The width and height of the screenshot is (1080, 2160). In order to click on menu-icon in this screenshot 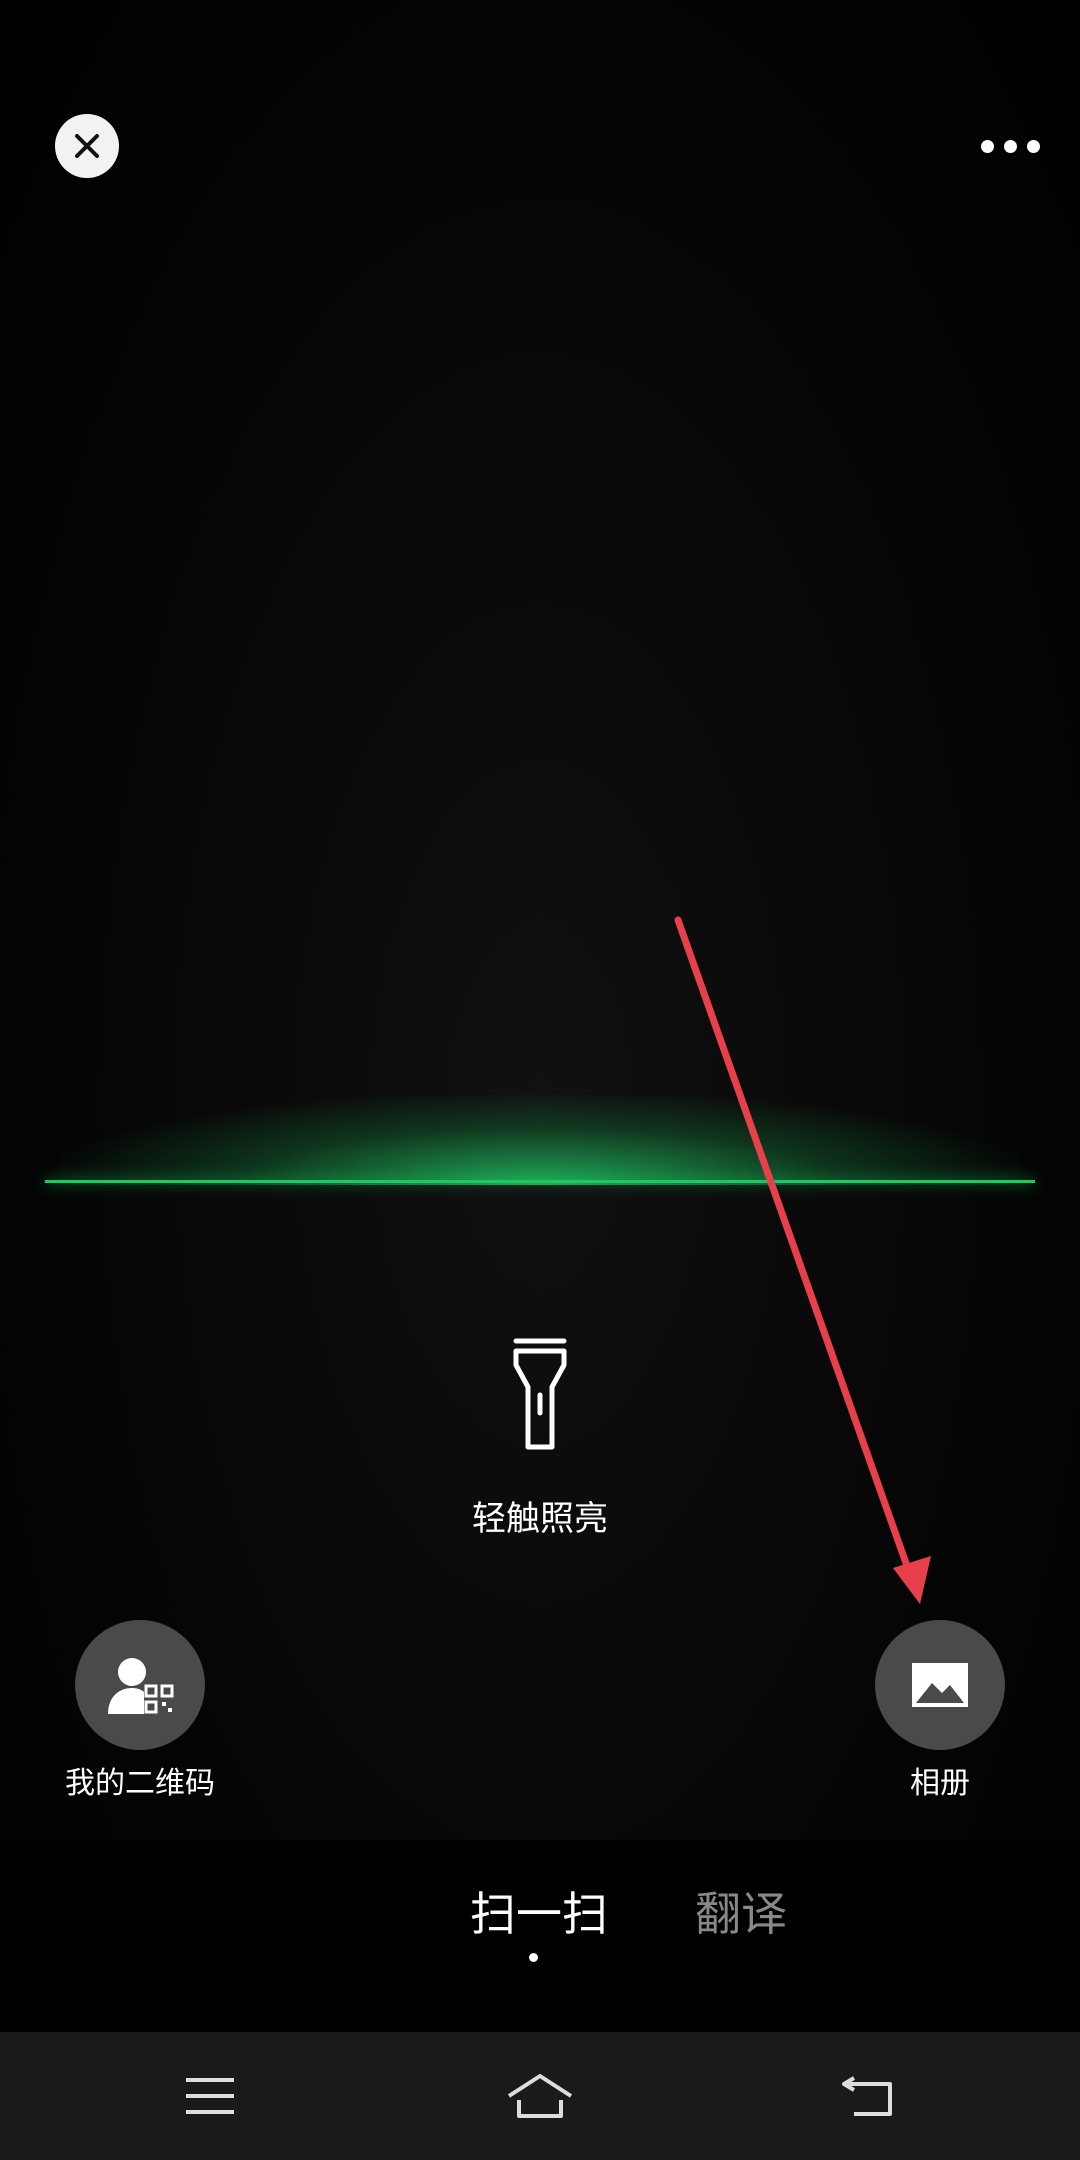, I will do `click(210, 2096)`.